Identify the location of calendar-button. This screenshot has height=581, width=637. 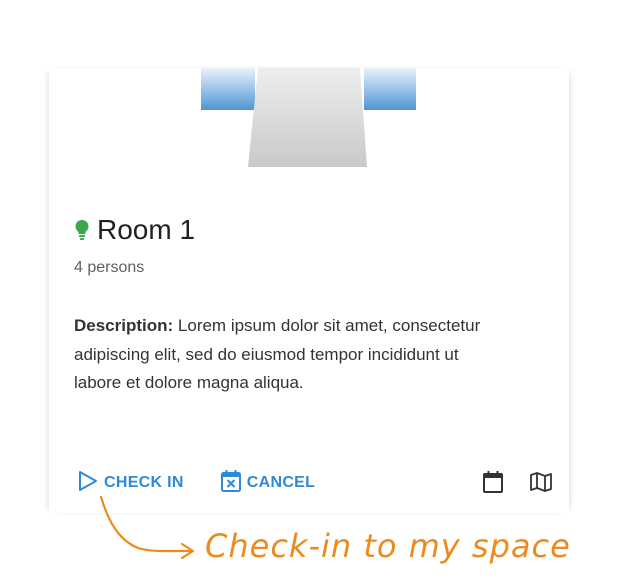
(493, 483).